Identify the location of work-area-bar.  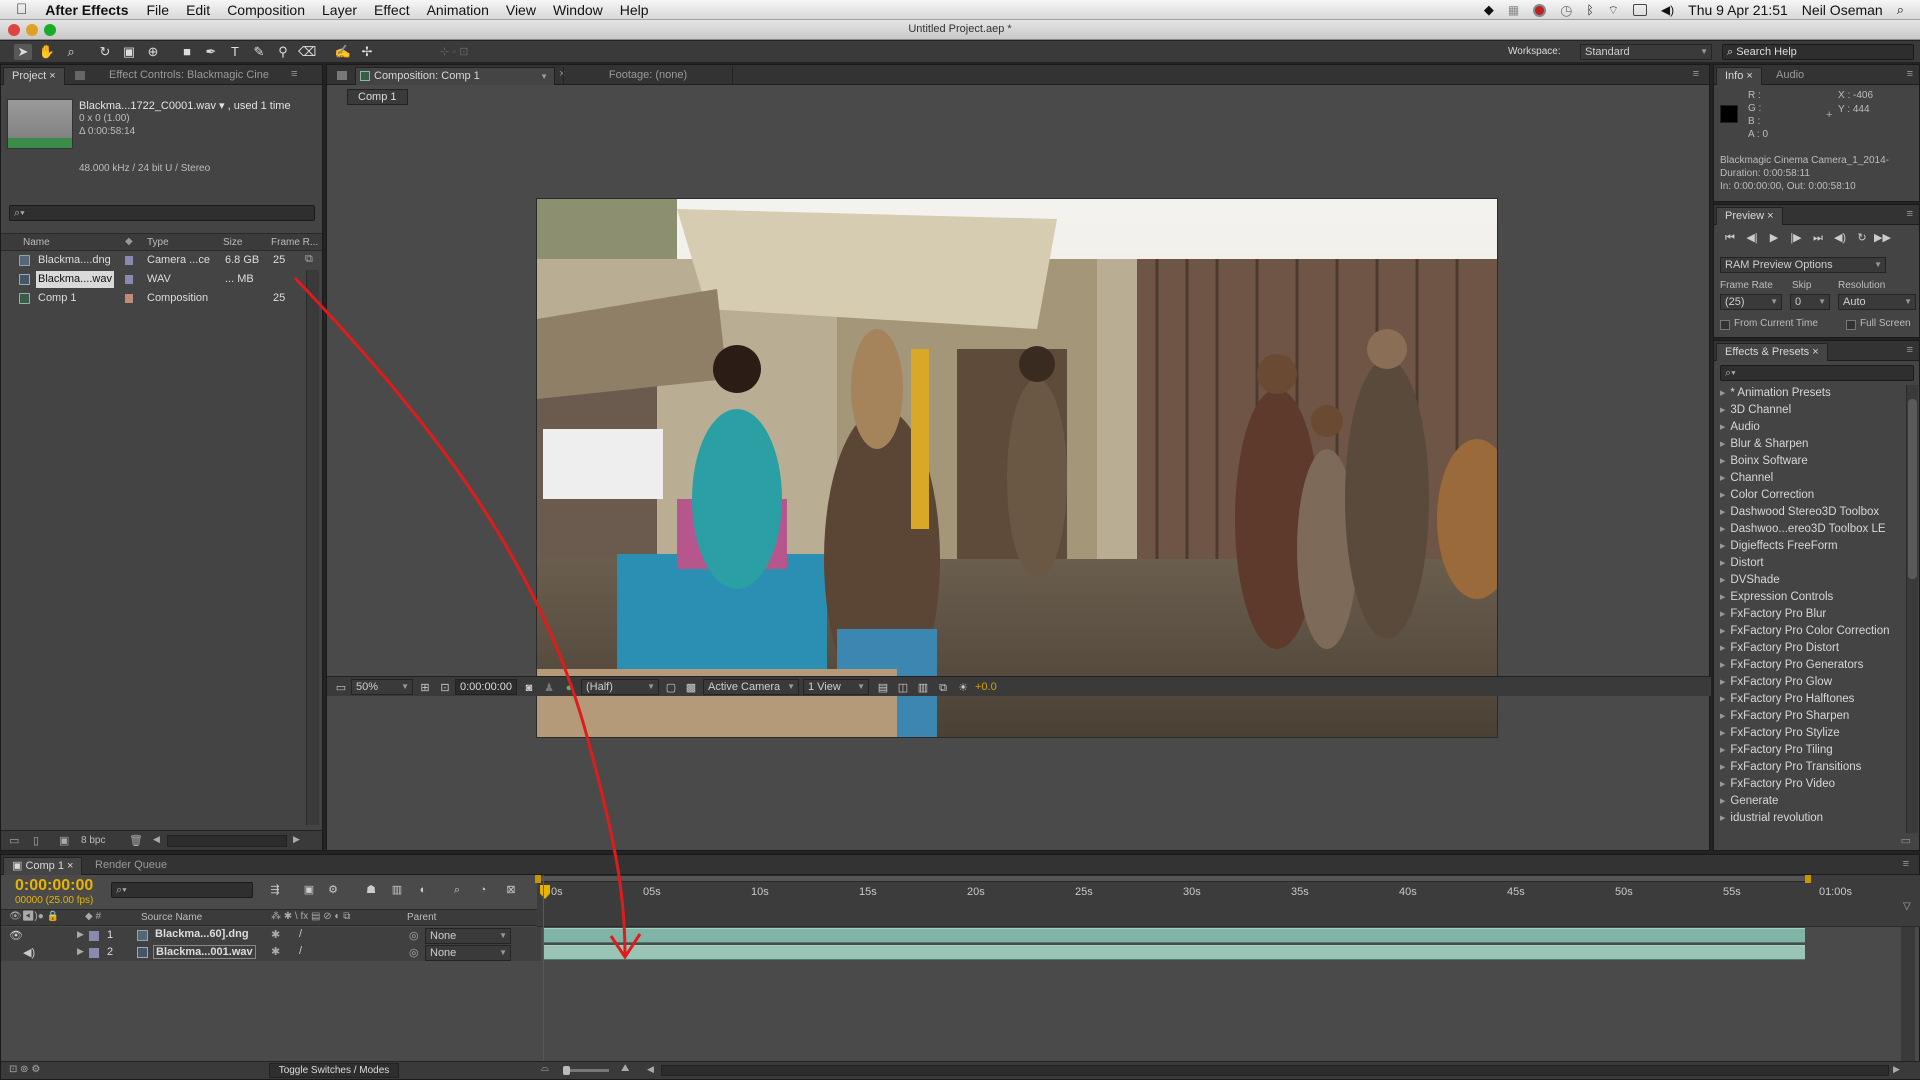
(1173, 879).